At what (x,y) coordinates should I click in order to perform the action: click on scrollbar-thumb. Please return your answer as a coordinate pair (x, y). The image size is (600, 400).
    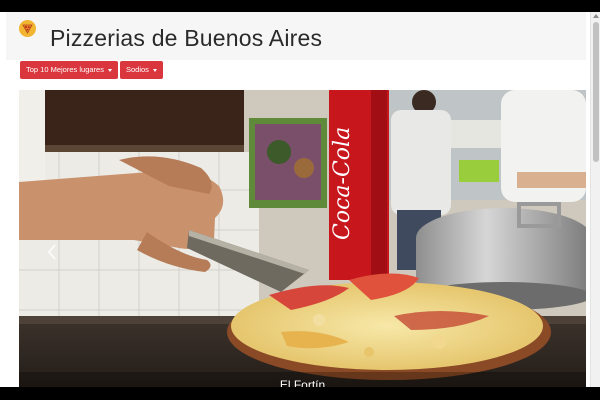
    Looking at the image, I should click on (596, 92).